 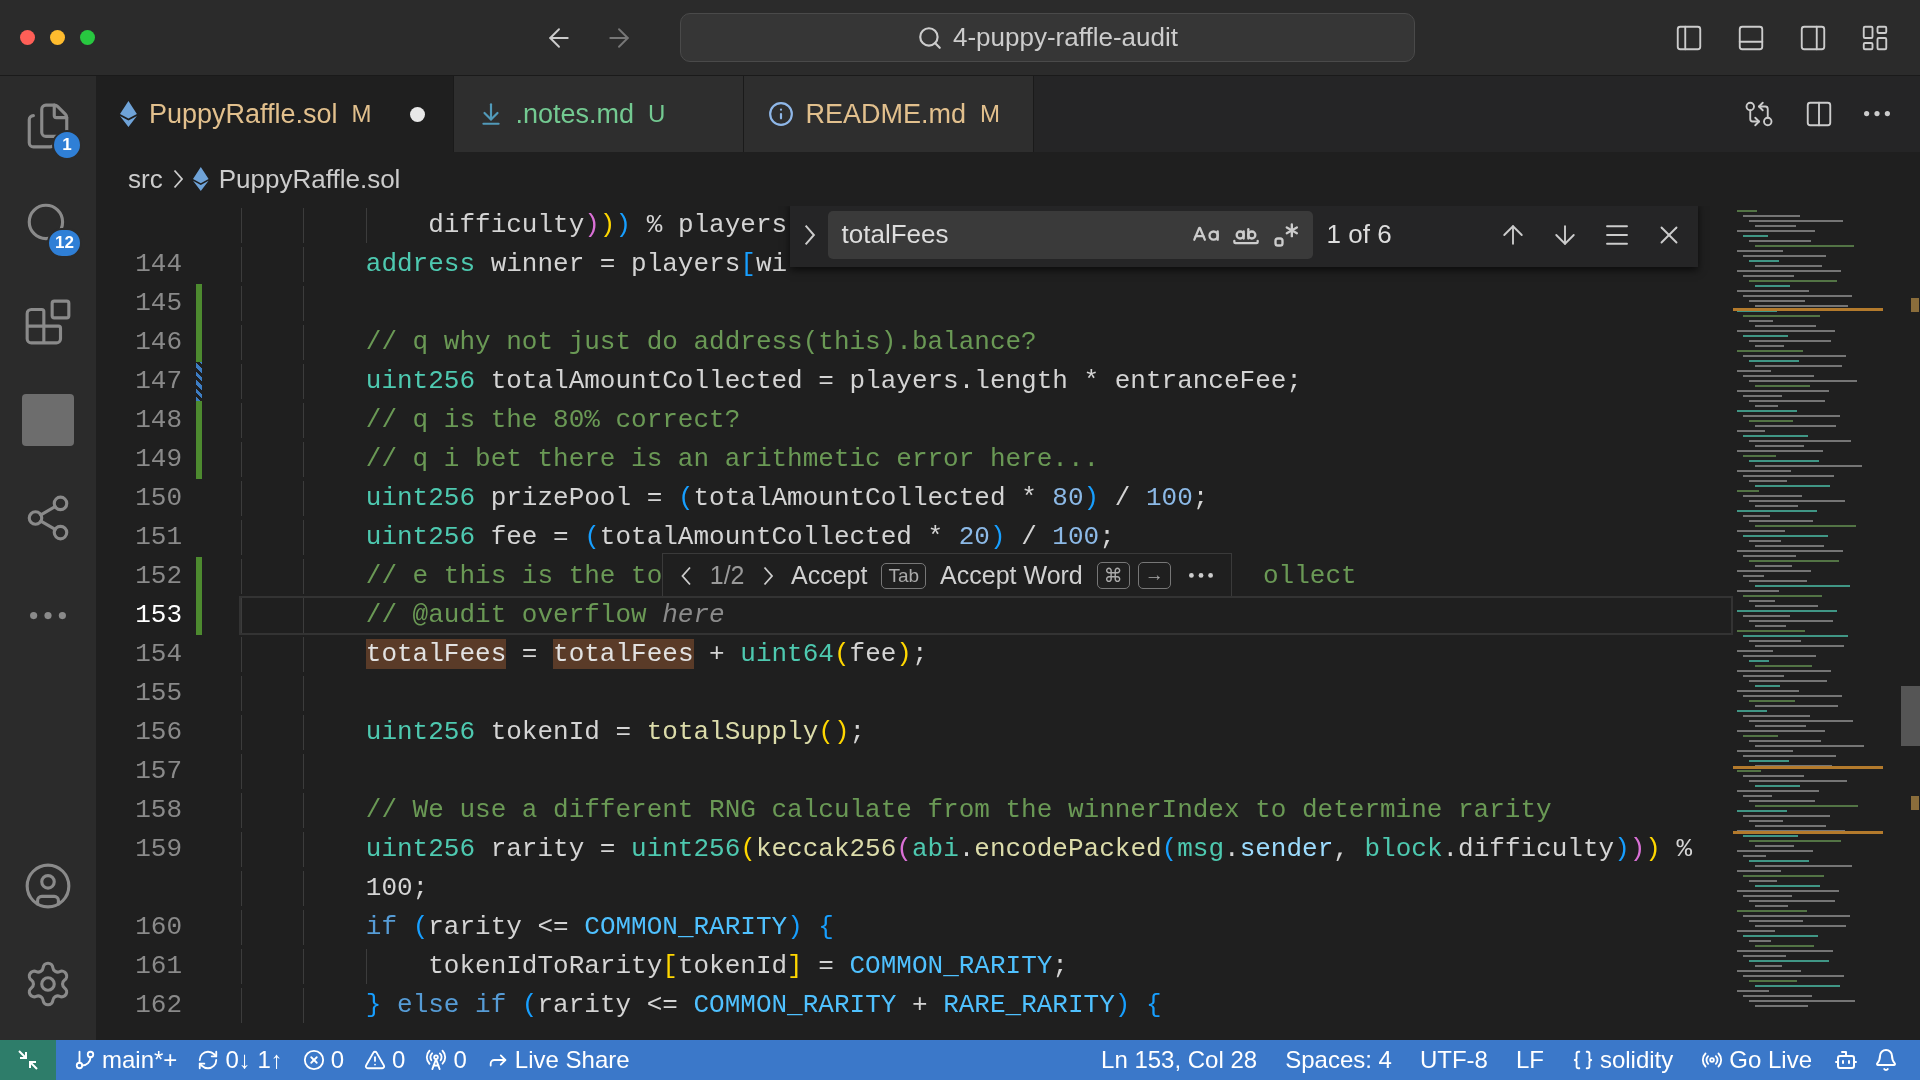 I want to click on code-line: // q is the 80% correct?, so click(x=553, y=420).